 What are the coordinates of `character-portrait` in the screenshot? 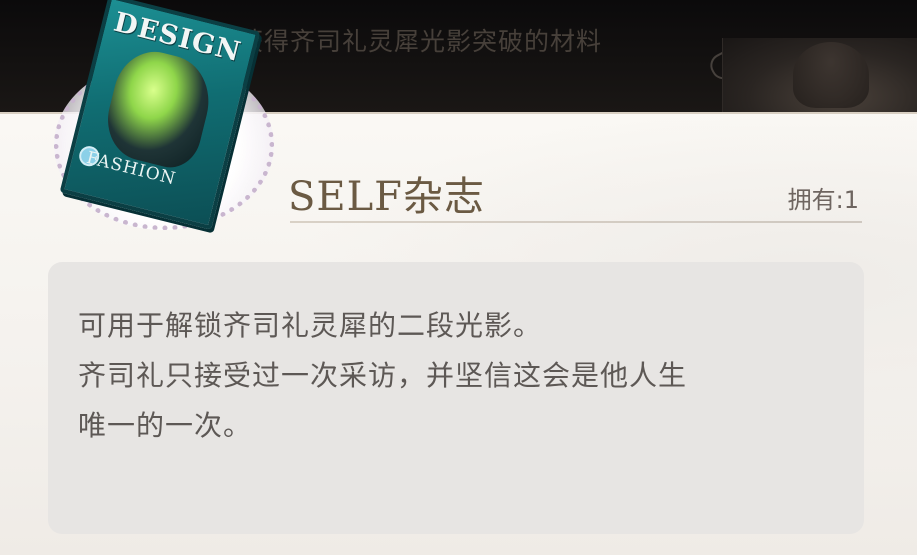 It's located at (819, 75).